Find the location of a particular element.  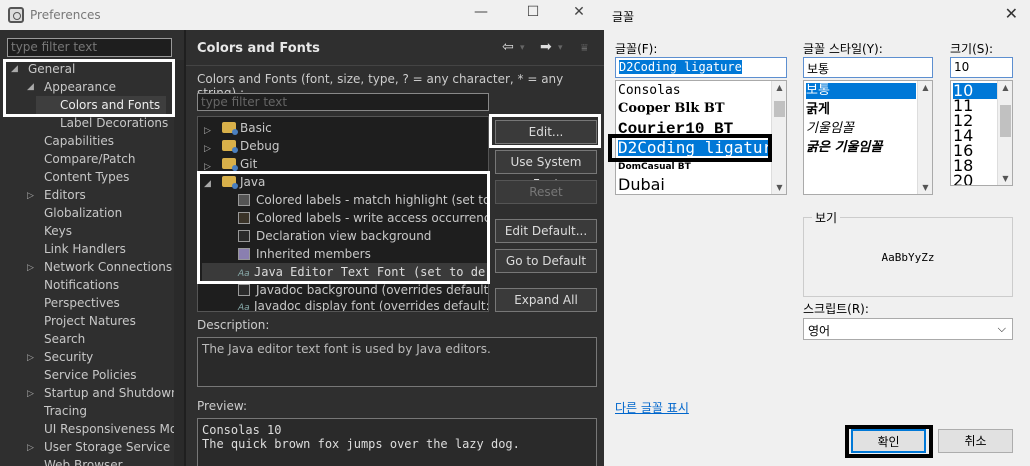

font-option-dubai: Dubai is located at coordinates (641, 185).